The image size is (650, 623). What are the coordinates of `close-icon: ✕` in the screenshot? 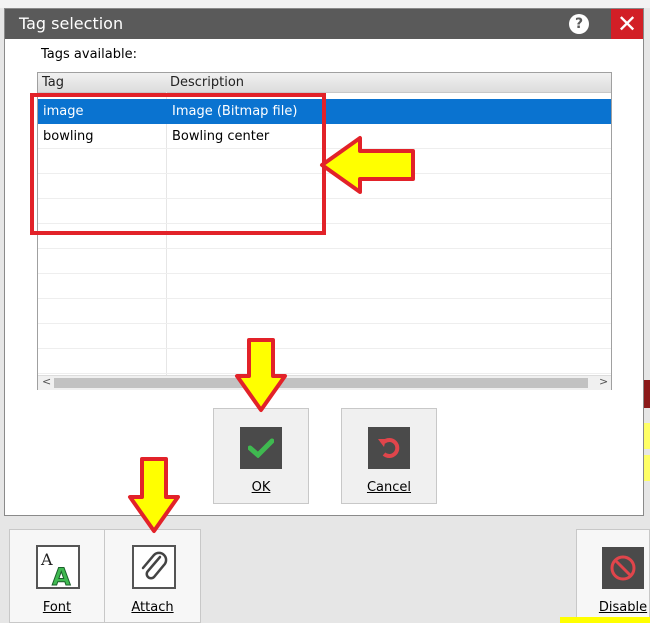 It's located at (627, 24).